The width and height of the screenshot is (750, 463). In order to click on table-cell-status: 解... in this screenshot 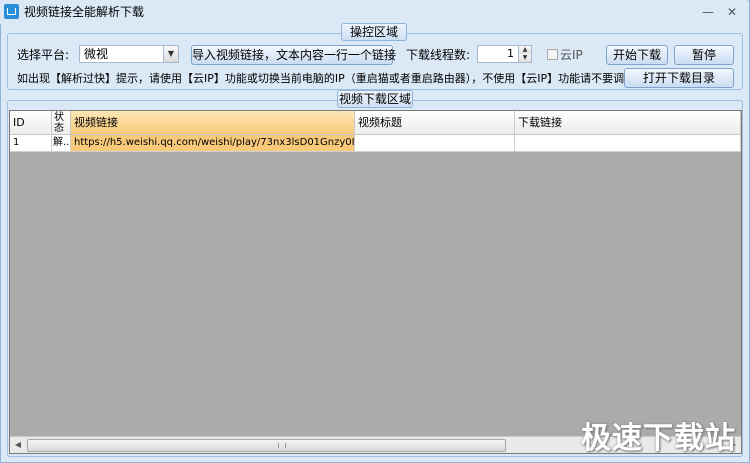, I will do `click(61, 143)`.